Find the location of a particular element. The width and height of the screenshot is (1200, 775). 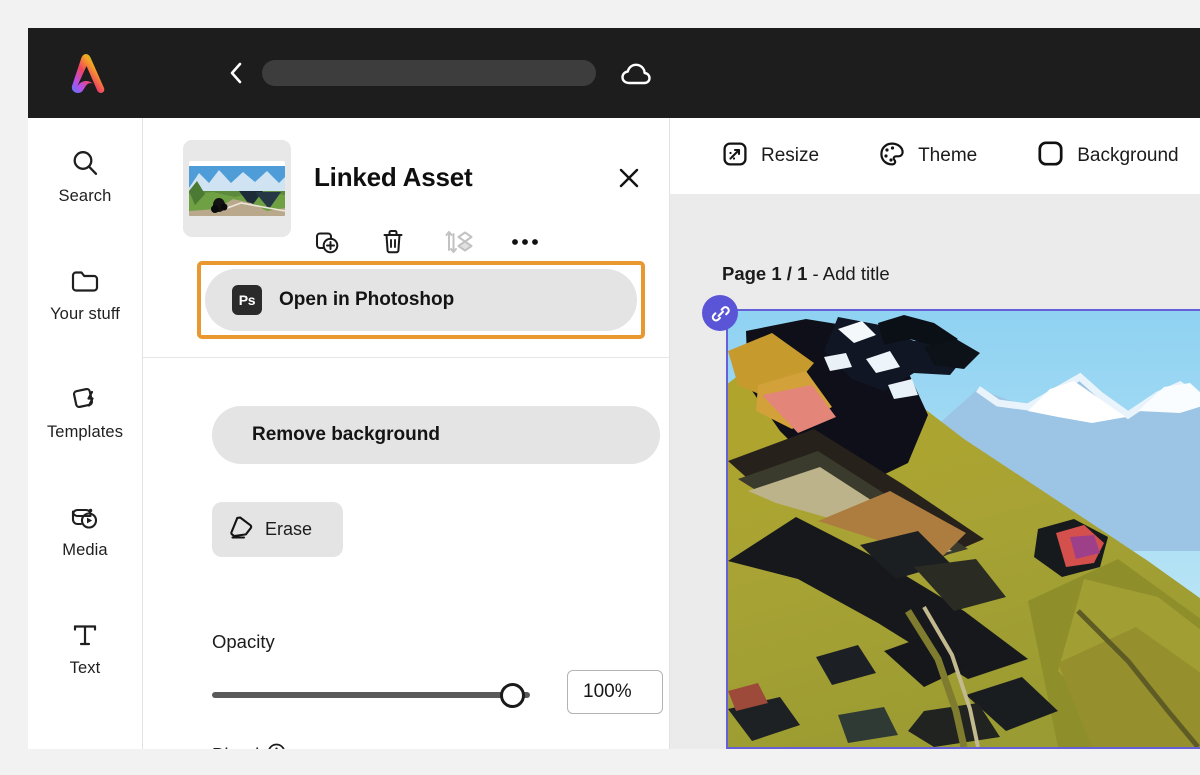

left-sidebar-rail: Search Your stuff Templates Media Text is located at coordinates (85, 433).